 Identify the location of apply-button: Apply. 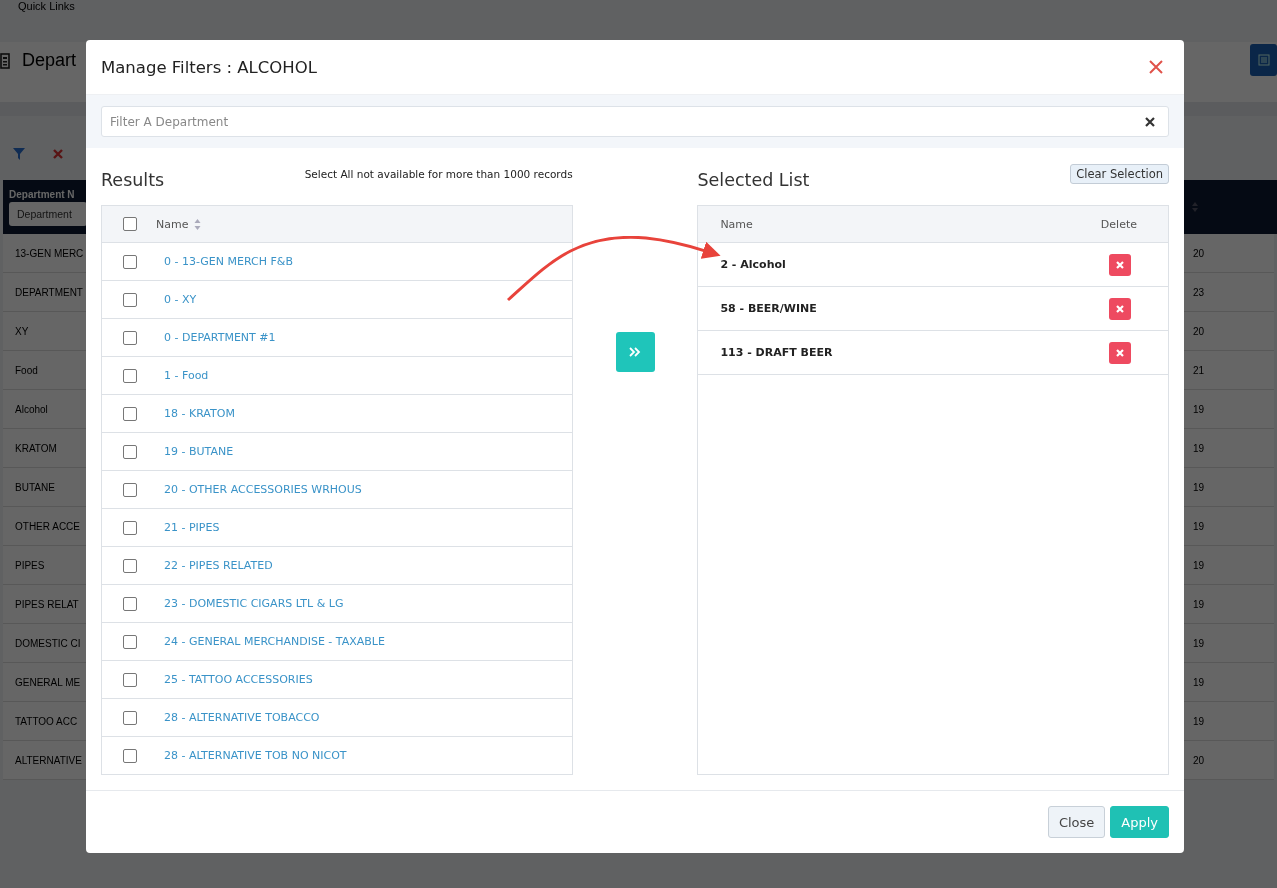
(1139, 822).